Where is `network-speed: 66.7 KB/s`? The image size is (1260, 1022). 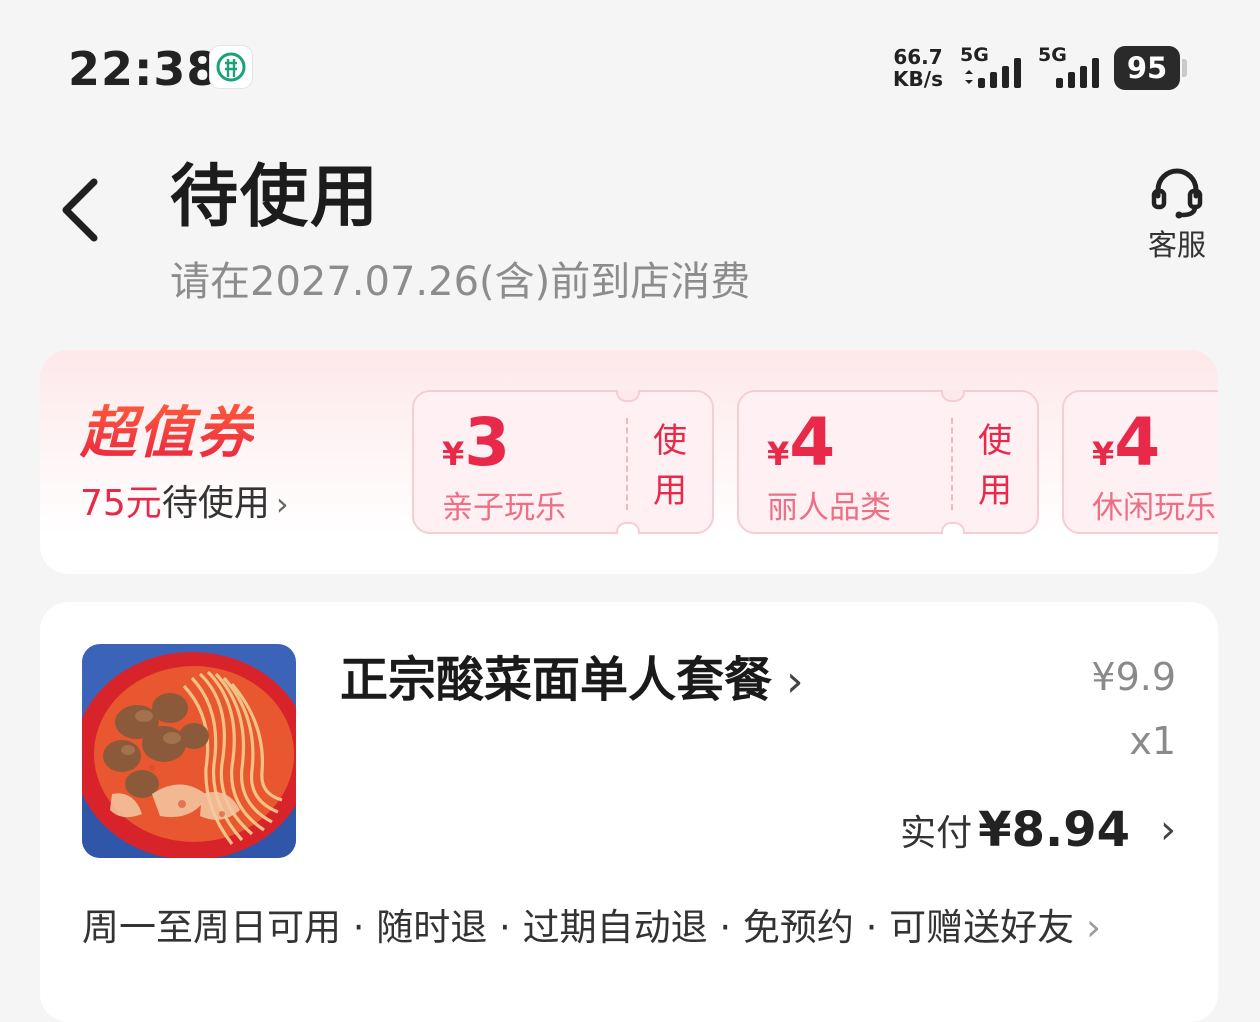 network-speed: 66.7 KB/s is located at coordinates (918, 68).